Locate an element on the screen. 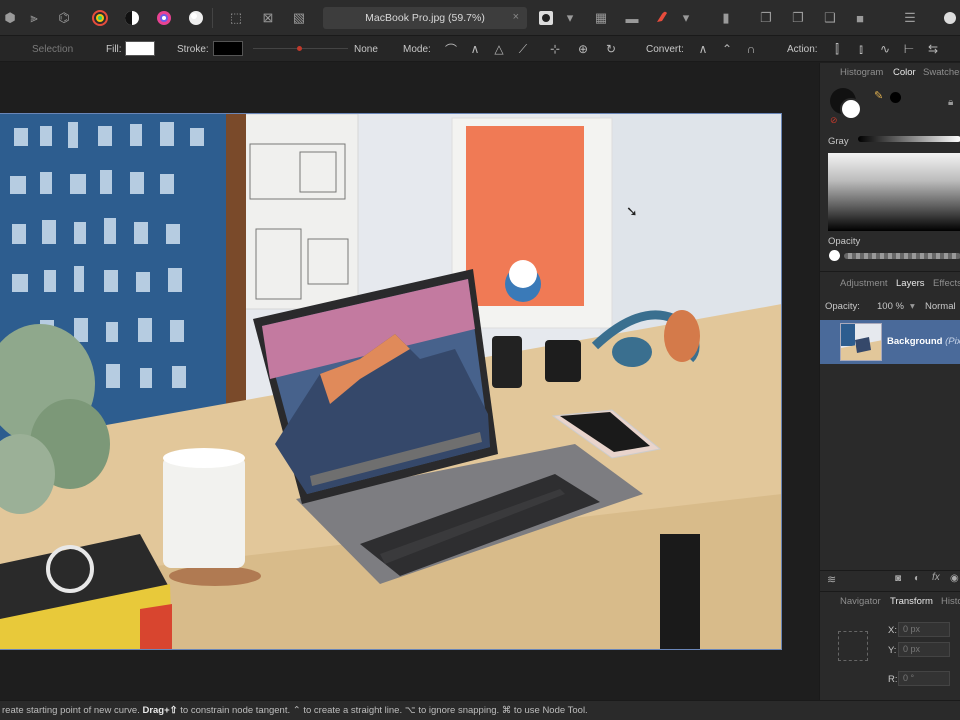 The width and height of the screenshot is (960, 720). picked-color-swatch is located at coordinates (895, 97).